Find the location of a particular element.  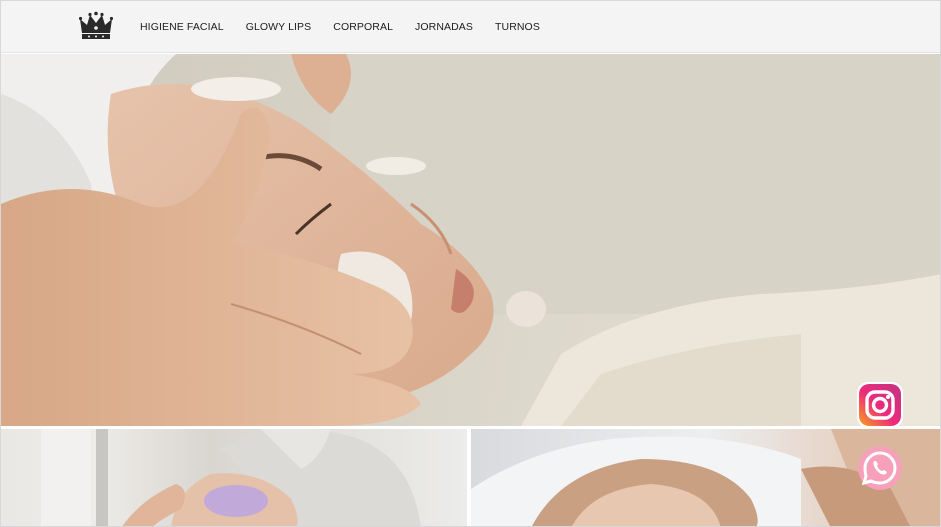

whatsapp-icon is located at coordinates (880, 468).